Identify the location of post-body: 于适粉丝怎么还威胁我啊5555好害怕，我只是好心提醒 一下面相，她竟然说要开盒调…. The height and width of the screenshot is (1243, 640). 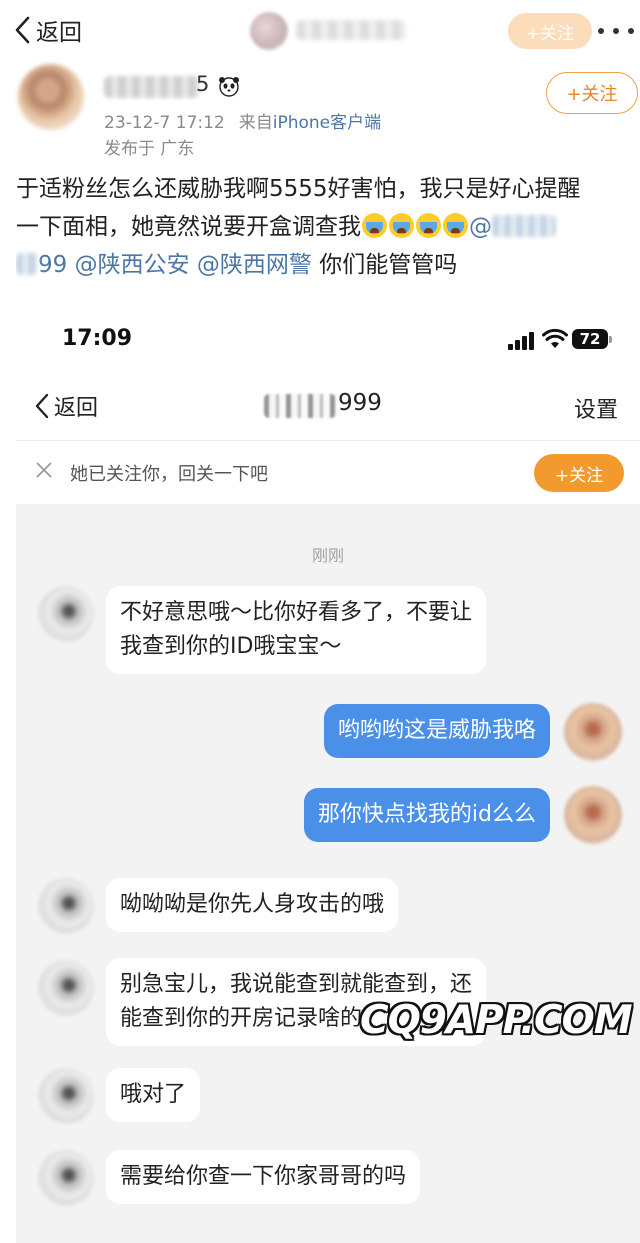
(326, 227).